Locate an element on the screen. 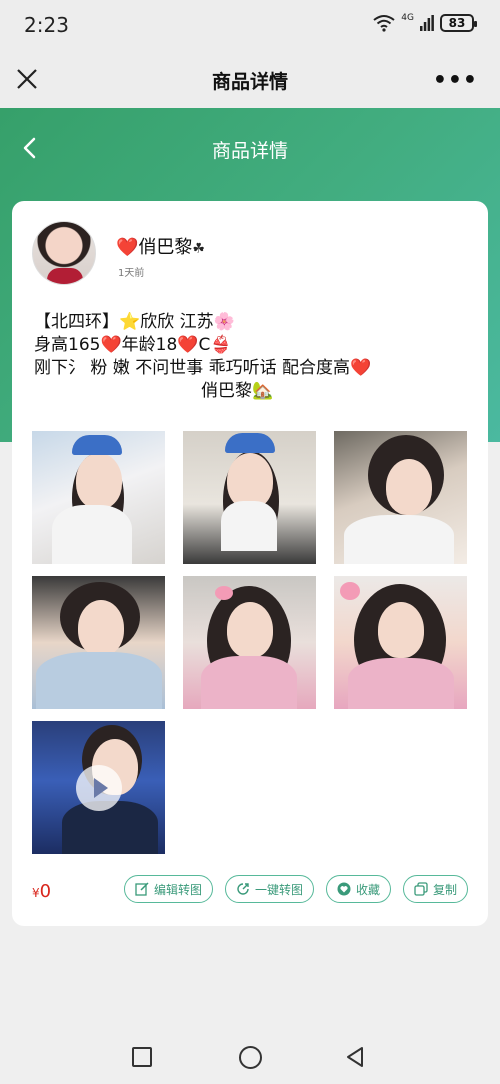 Image resolution: width=500 pixels, height=1084 pixels. description-line-4: 俏巴黎🏡 is located at coordinates (237, 391).